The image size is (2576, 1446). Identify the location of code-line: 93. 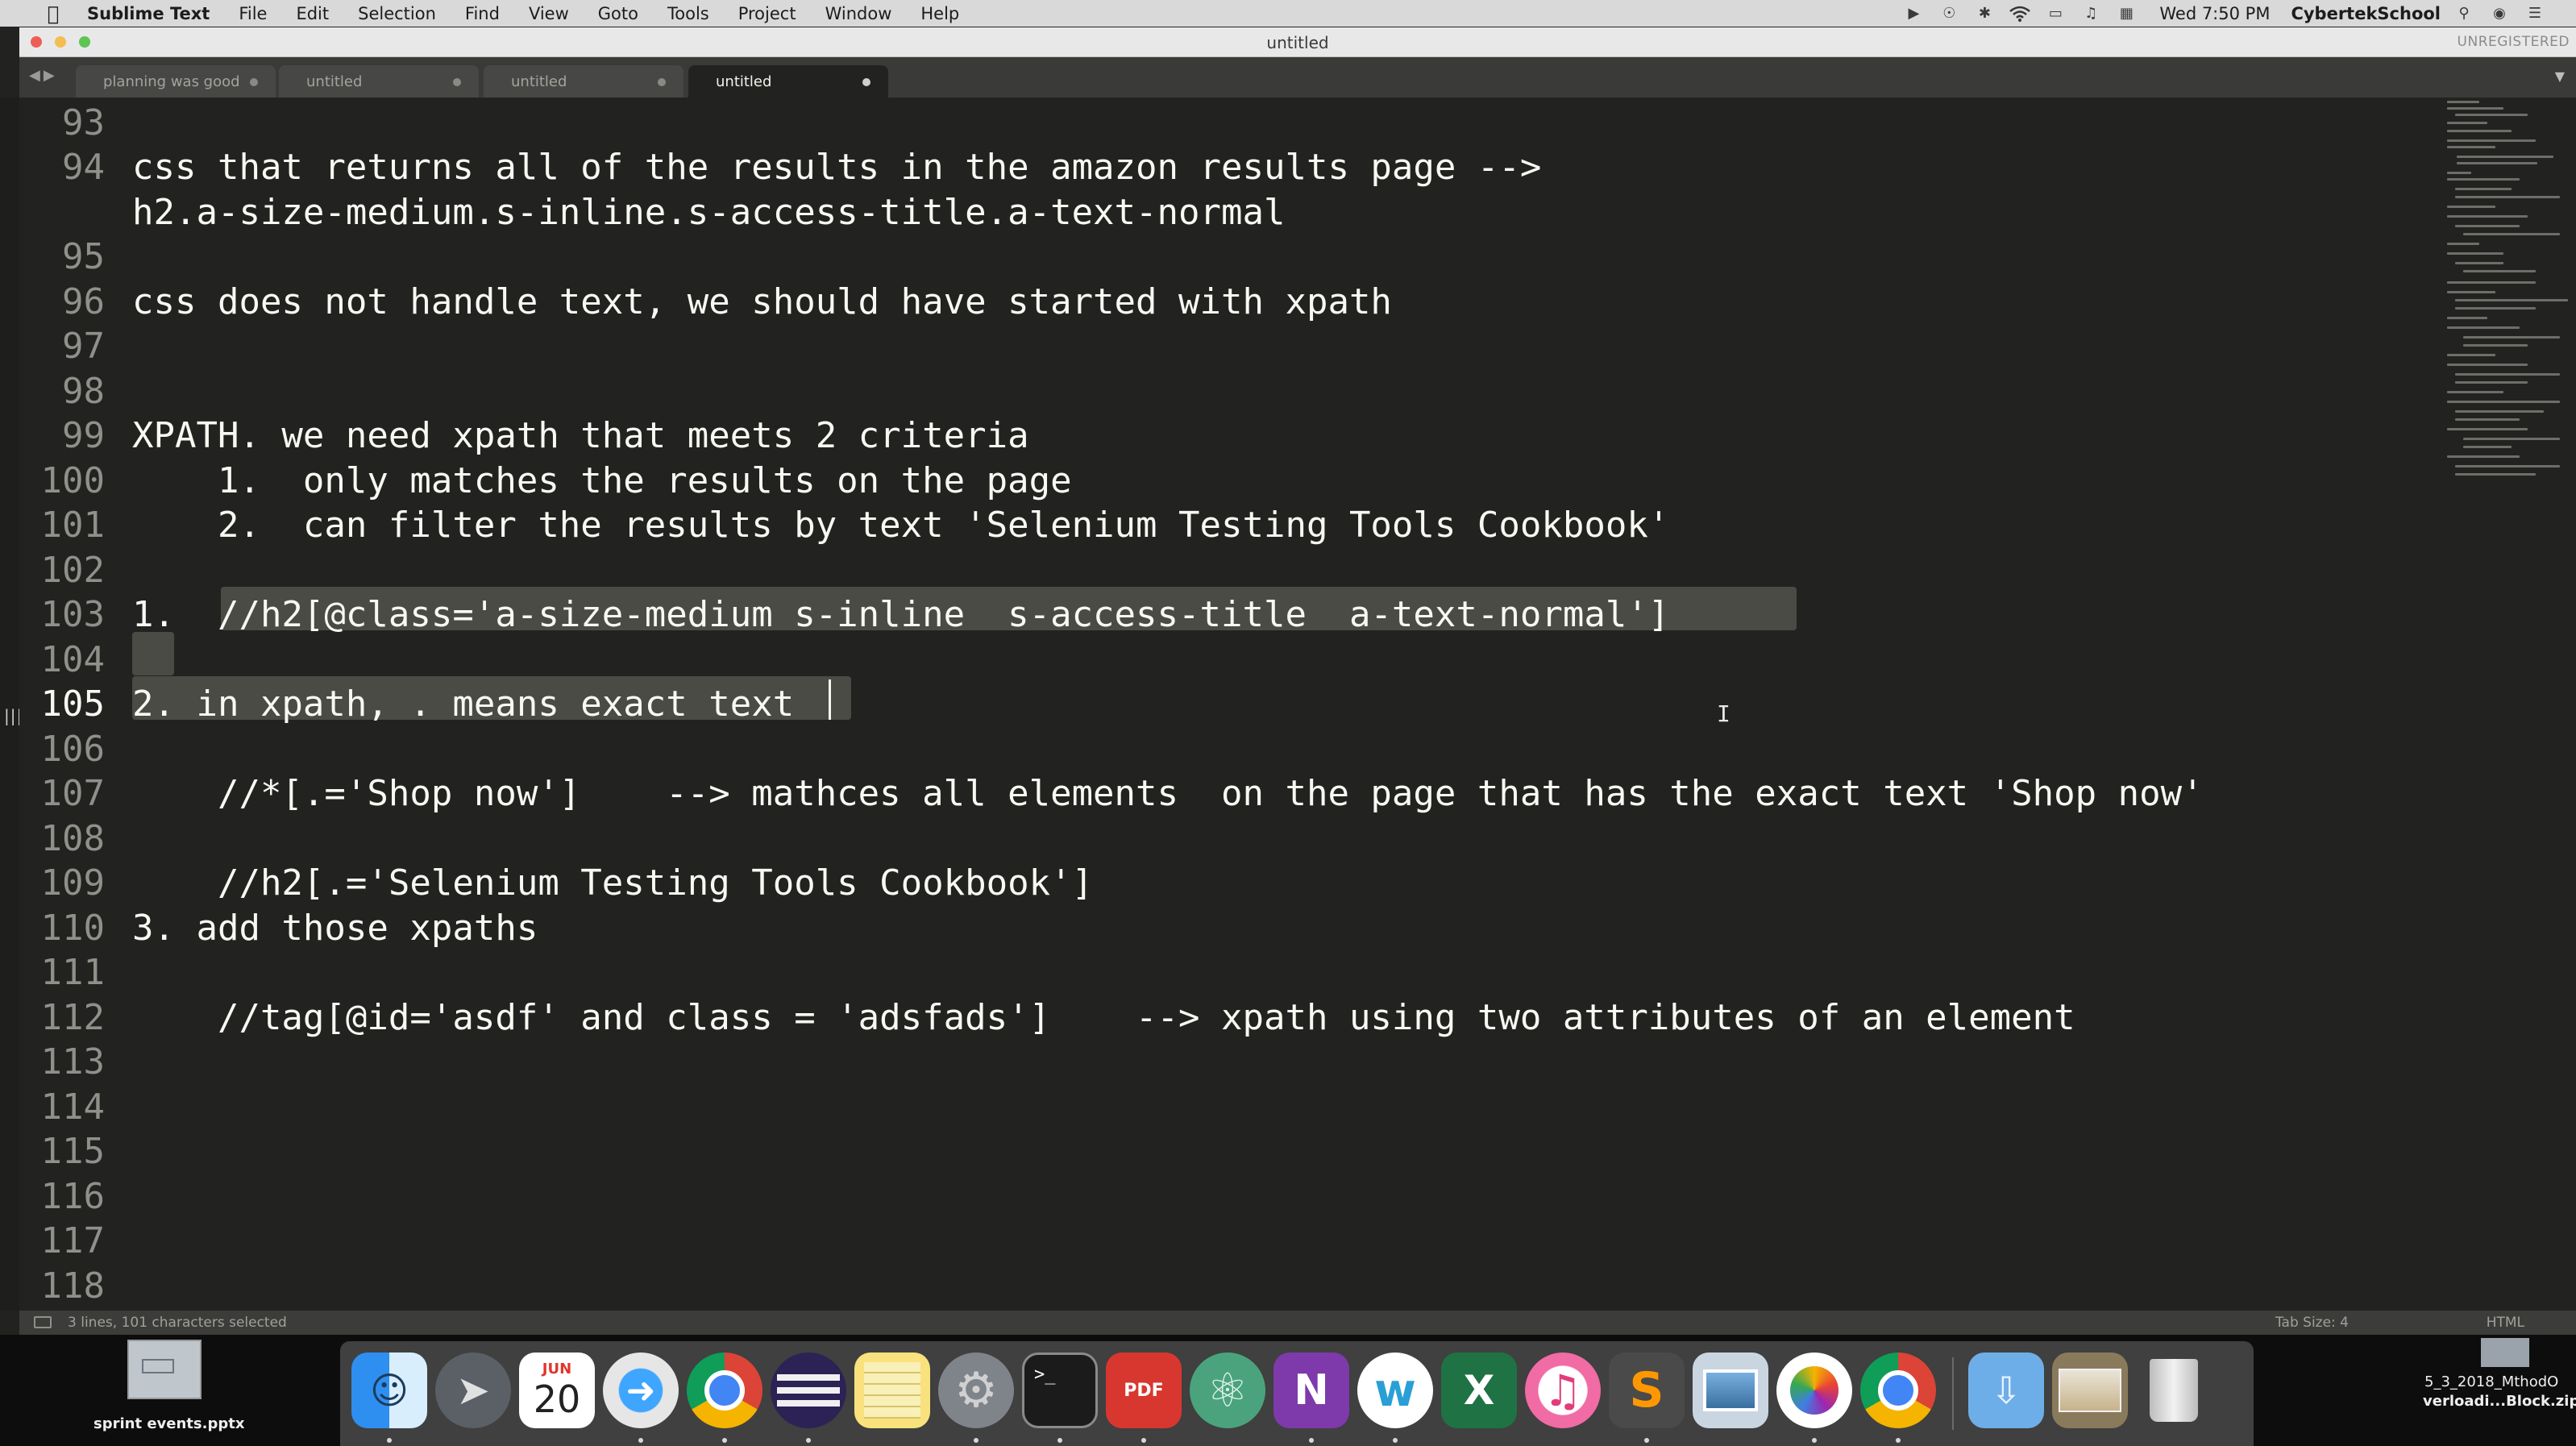
(1224, 120).